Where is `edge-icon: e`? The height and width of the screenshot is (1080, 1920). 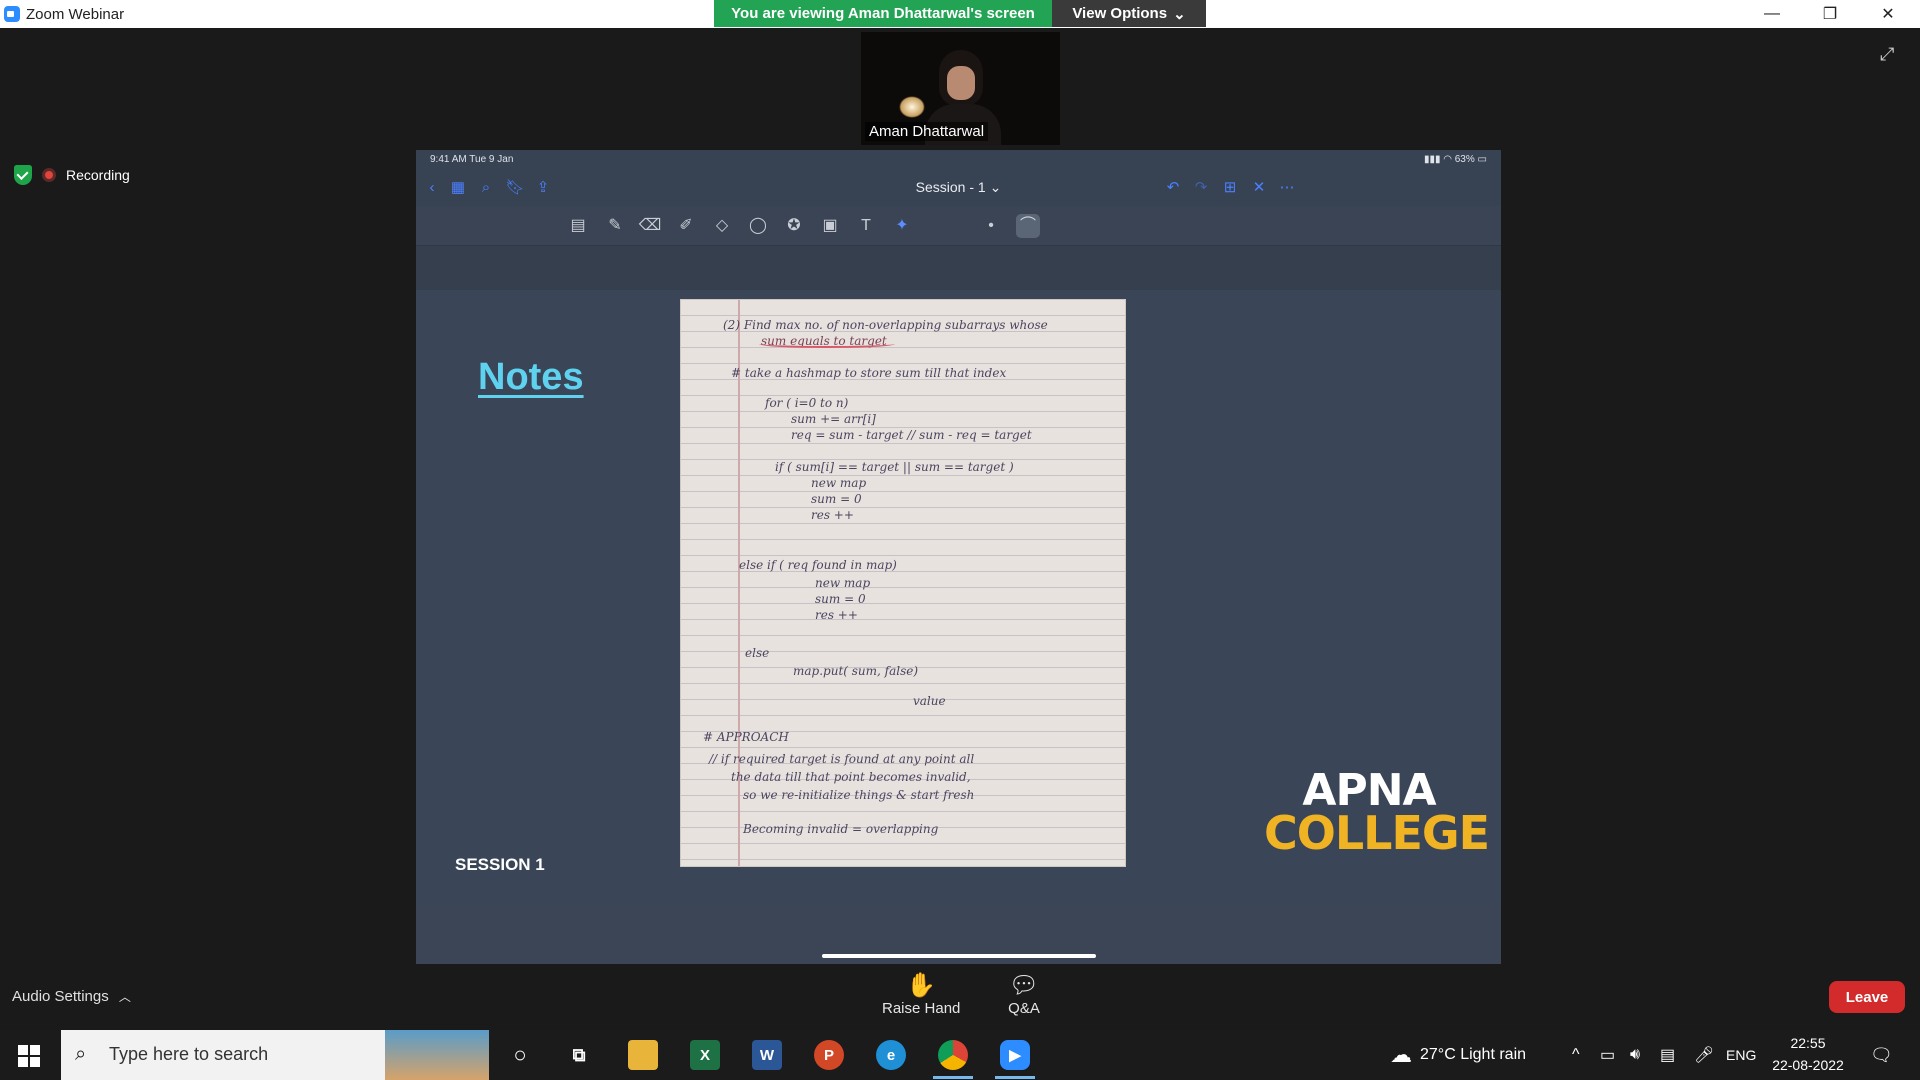 edge-icon: e is located at coordinates (891, 1055).